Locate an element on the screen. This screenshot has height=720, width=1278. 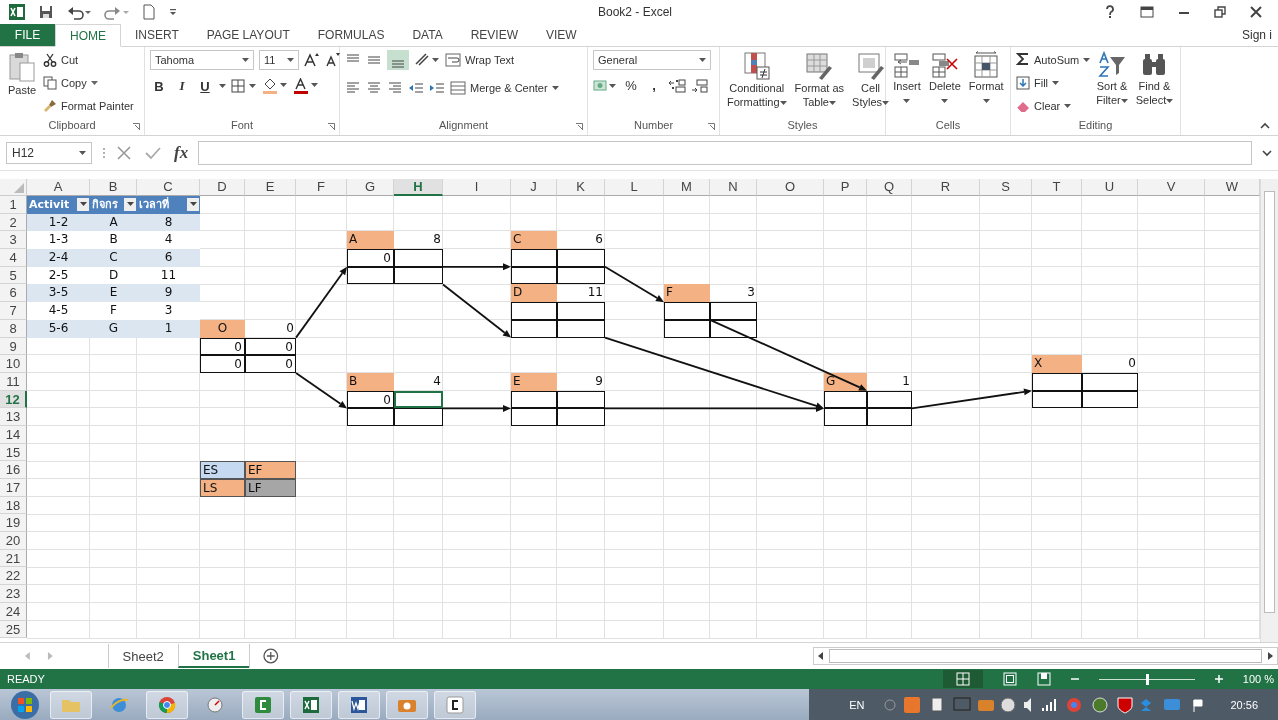
customize-caret-icon is located at coordinates (173, 12).